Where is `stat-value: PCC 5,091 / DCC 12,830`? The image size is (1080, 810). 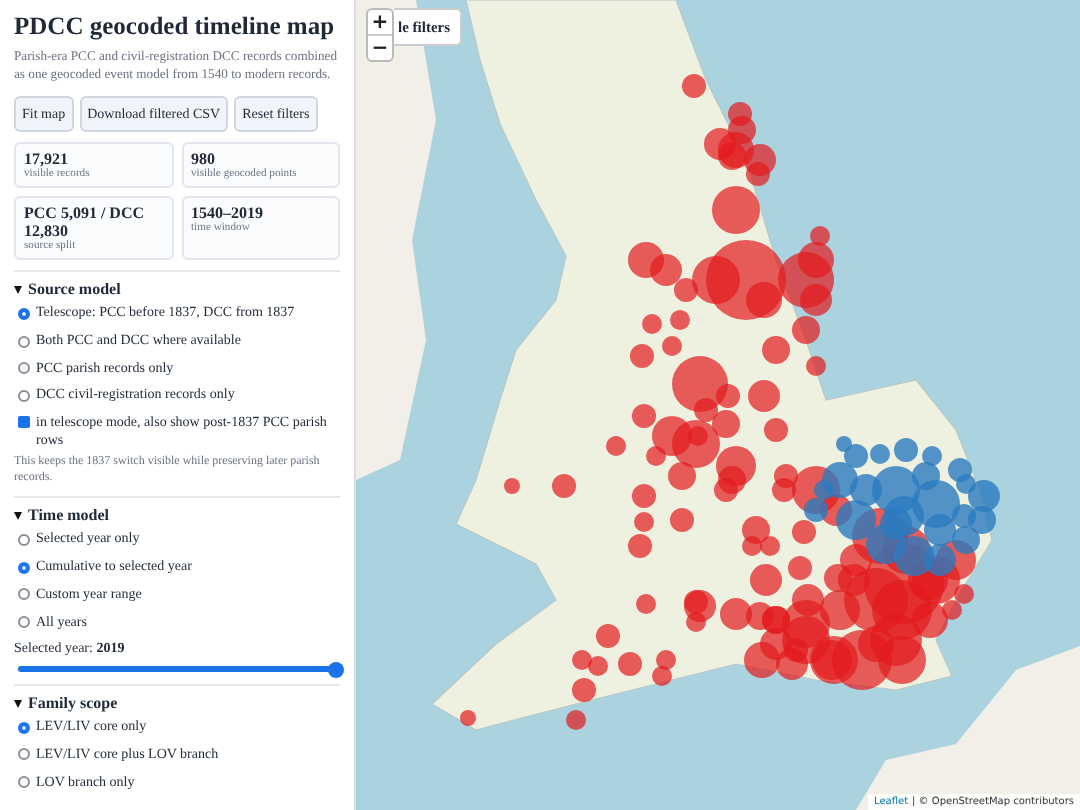
stat-value: PCC 5,091 / DCC 12,830 is located at coordinates (85, 222).